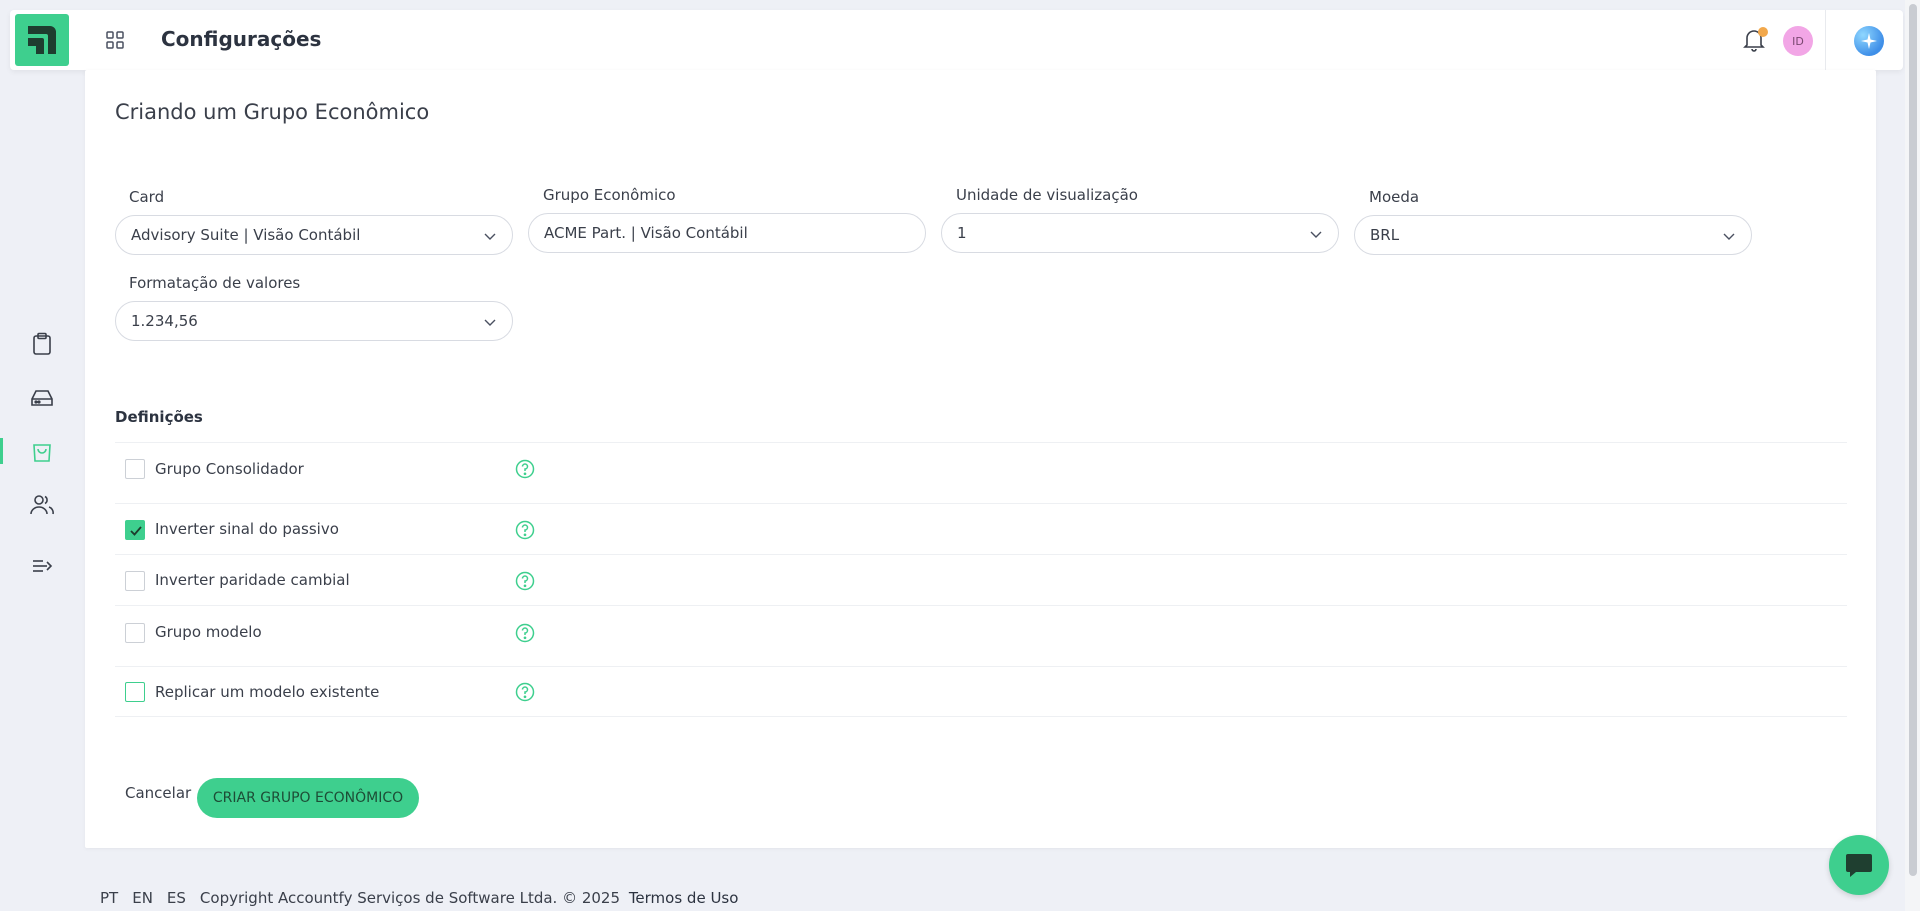 The height and width of the screenshot is (911, 1920). Describe the element at coordinates (42, 344) in the screenshot. I see `clipboard-icon` at that location.